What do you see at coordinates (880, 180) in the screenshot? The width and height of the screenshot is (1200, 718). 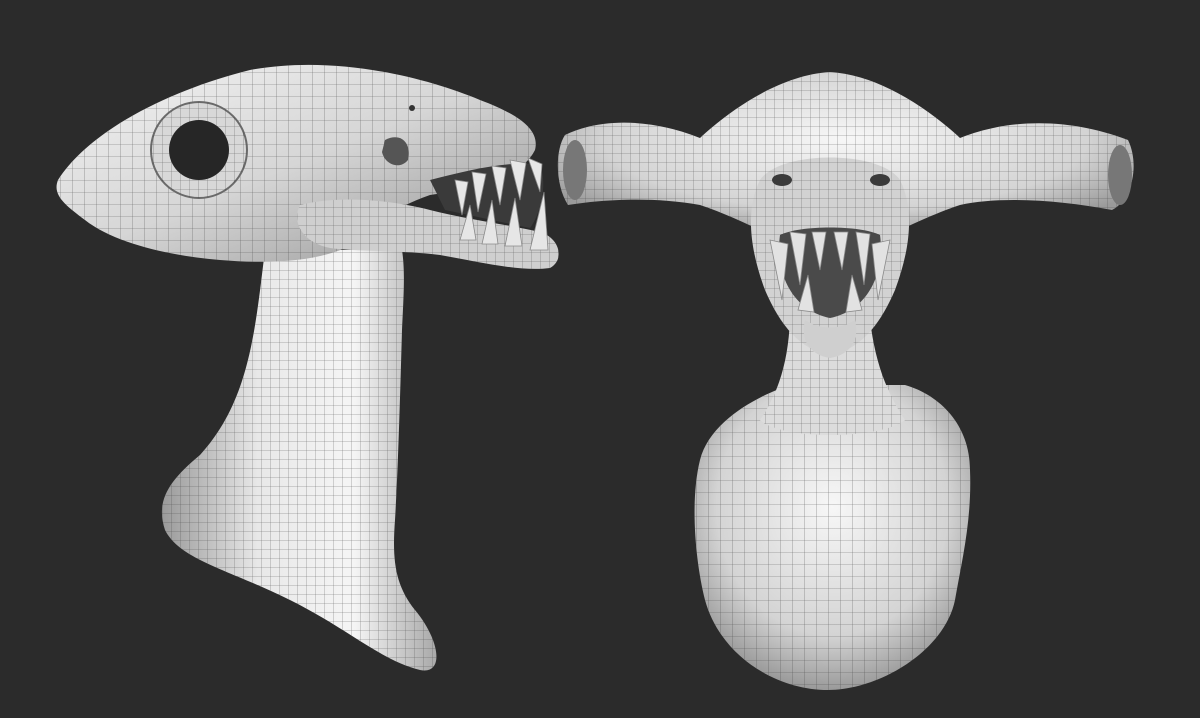 I see `front-eye-right` at bounding box center [880, 180].